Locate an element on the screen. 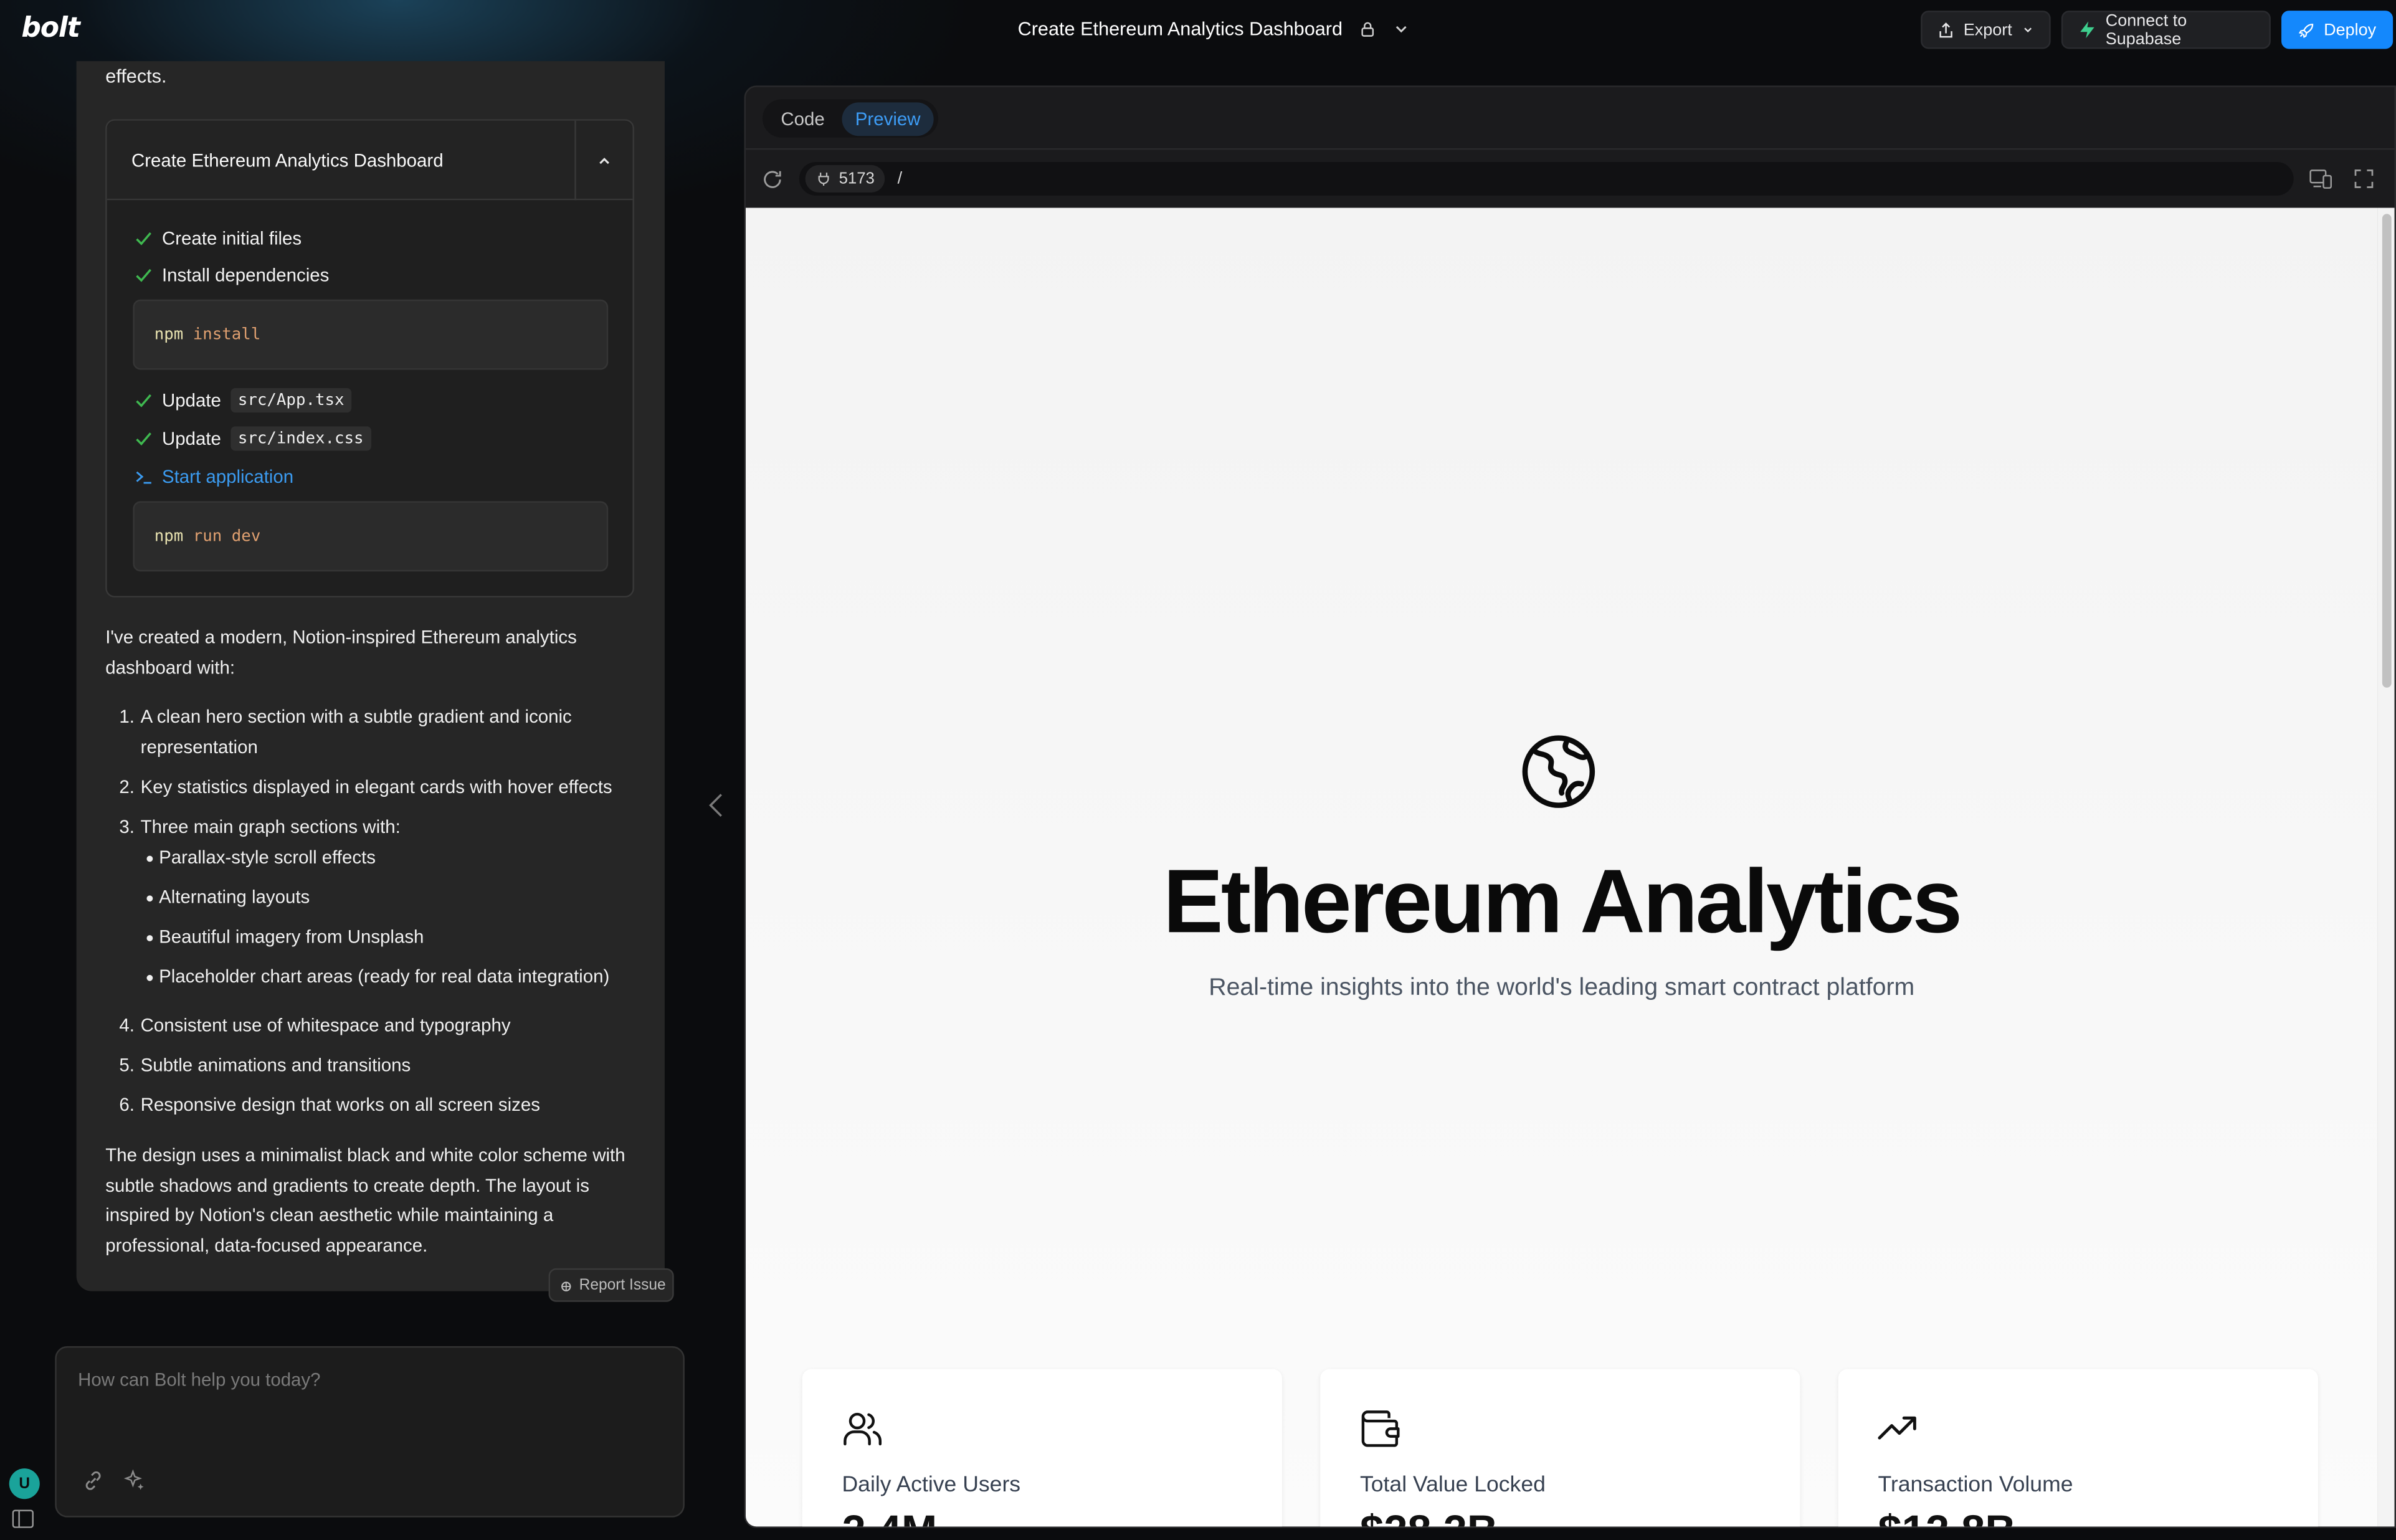  step-start-application: Start application is located at coordinates (214, 476).